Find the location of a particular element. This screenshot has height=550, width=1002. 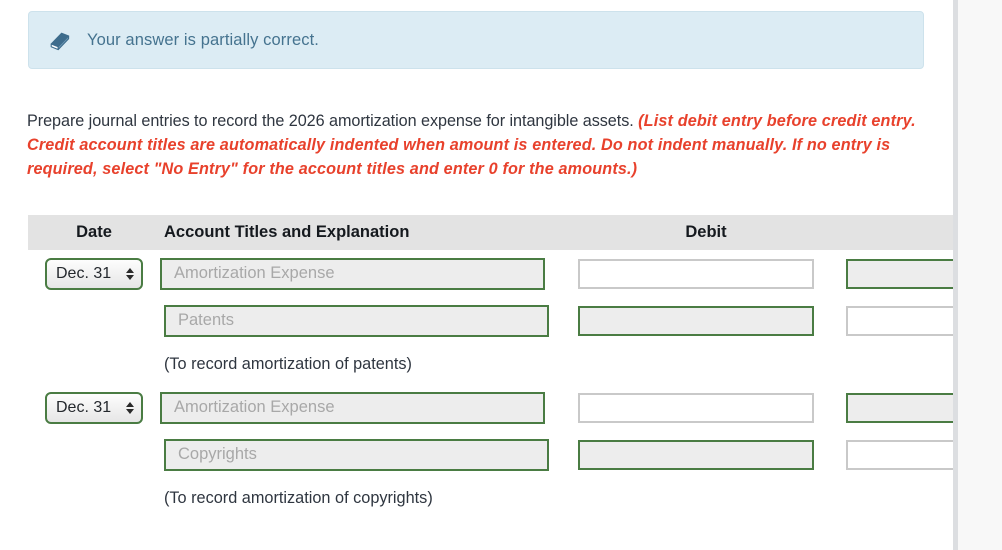

explanation-row: (To record amortization of copyrights) is located at coordinates (490, 498).